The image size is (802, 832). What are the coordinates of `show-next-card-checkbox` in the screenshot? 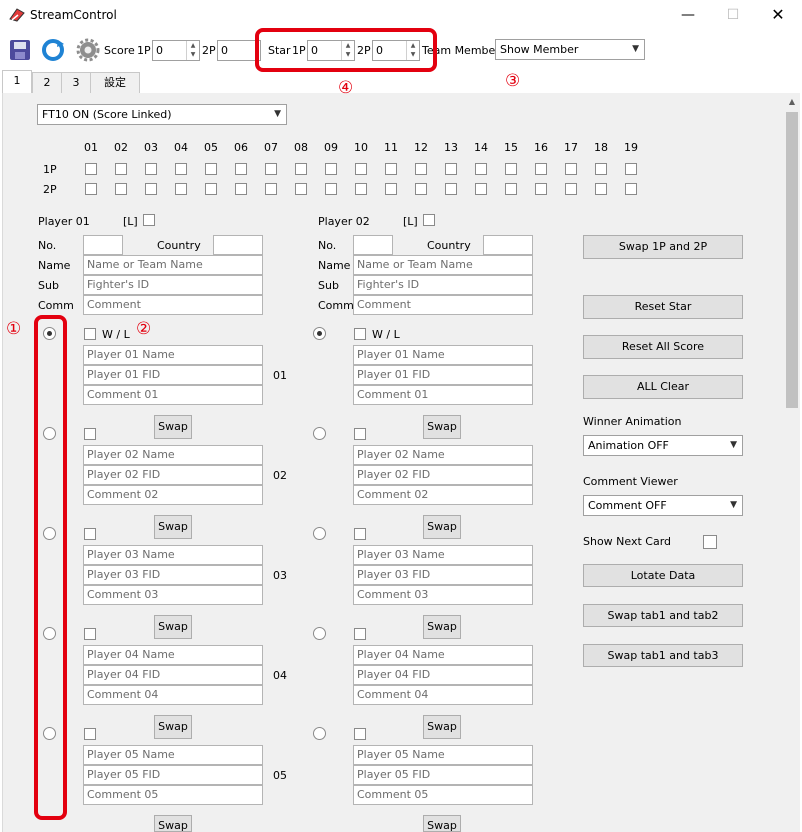 It's located at (710, 542).